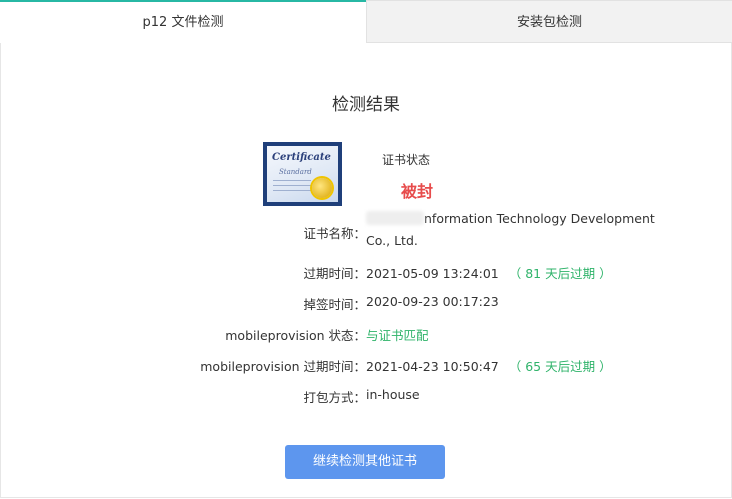 This screenshot has width=732, height=499. What do you see at coordinates (393, 394) in the screenshot?
I see `pack-value: in-house` at bounding box center [393, 394].